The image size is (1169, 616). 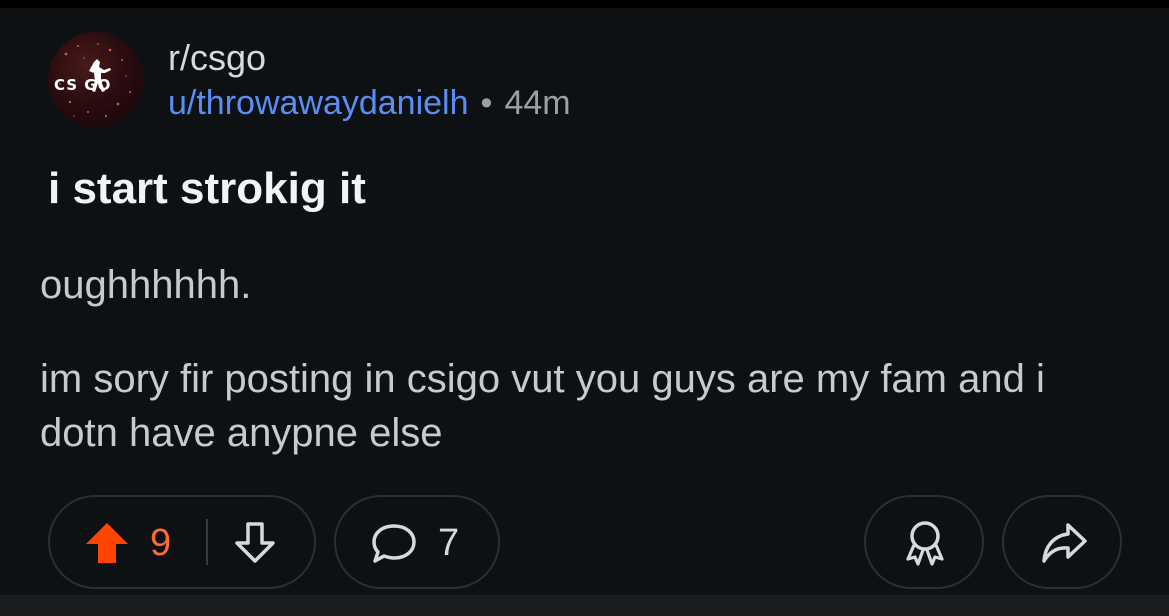 I want to click on share-button, so click(x=1062, y=542).